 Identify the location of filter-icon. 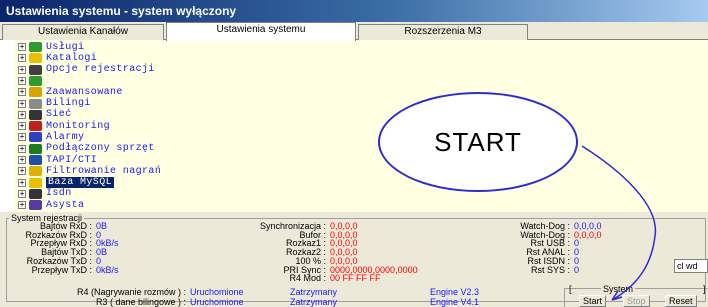
(35, 171).